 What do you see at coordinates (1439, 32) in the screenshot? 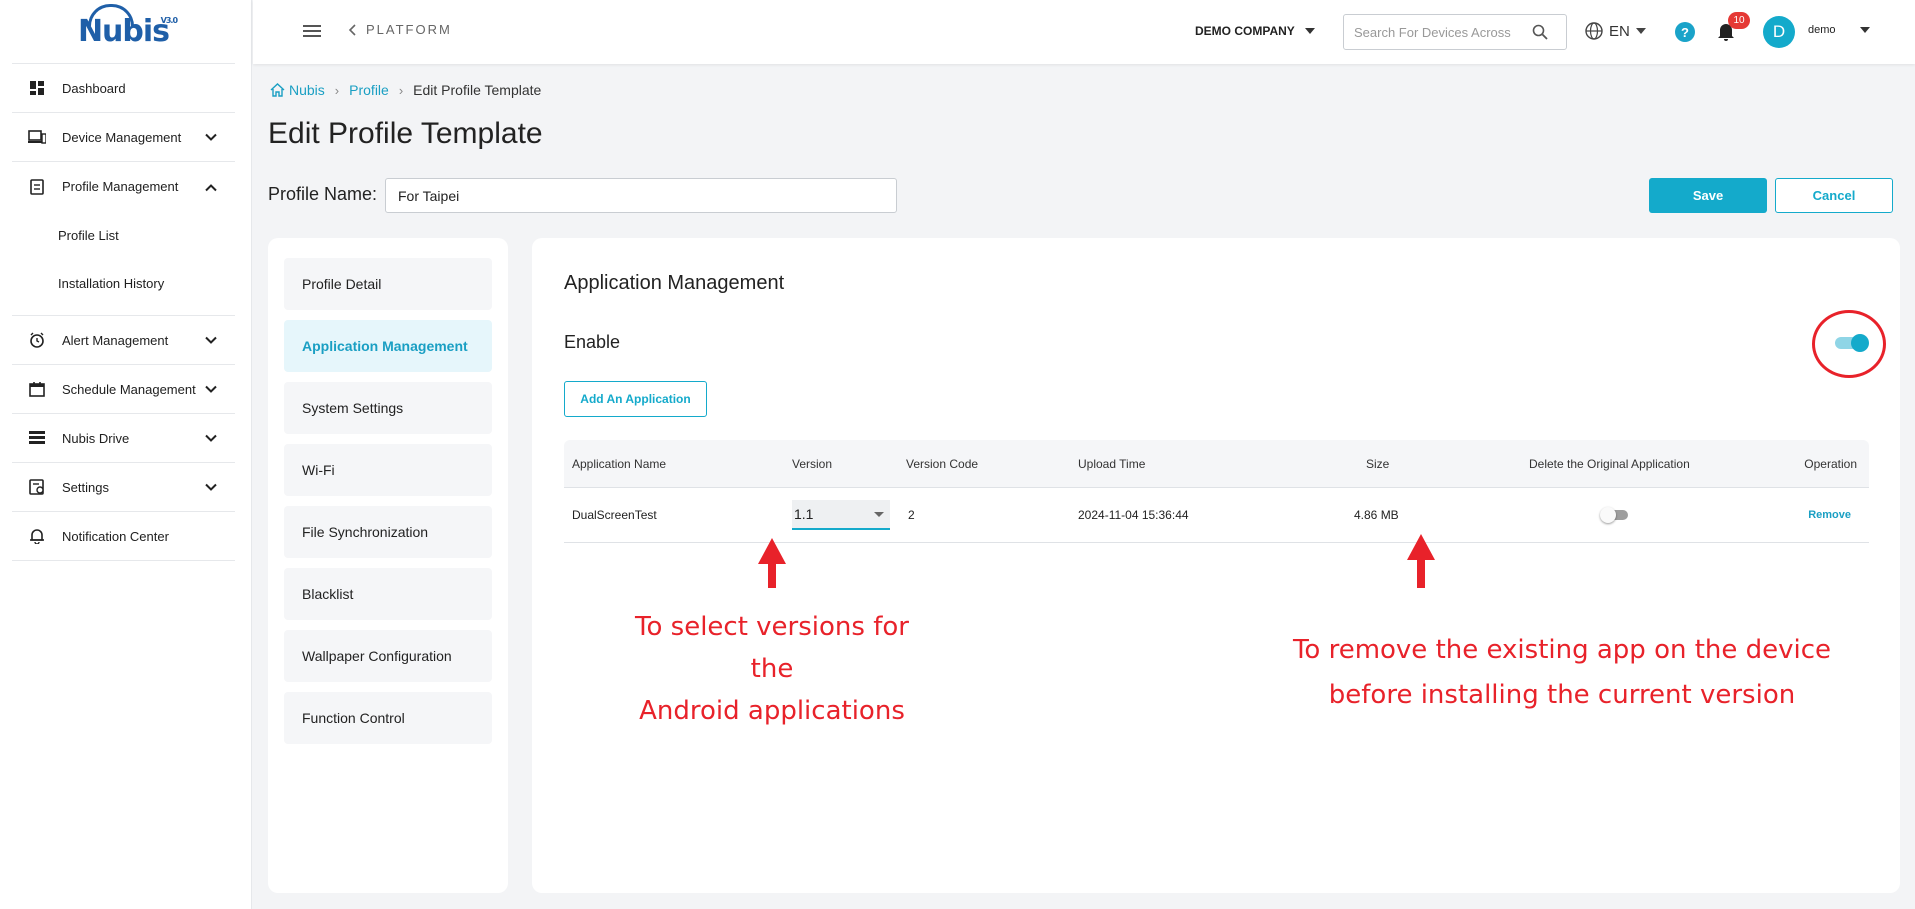
I see `search-input` at bounding box center [1439, 32].